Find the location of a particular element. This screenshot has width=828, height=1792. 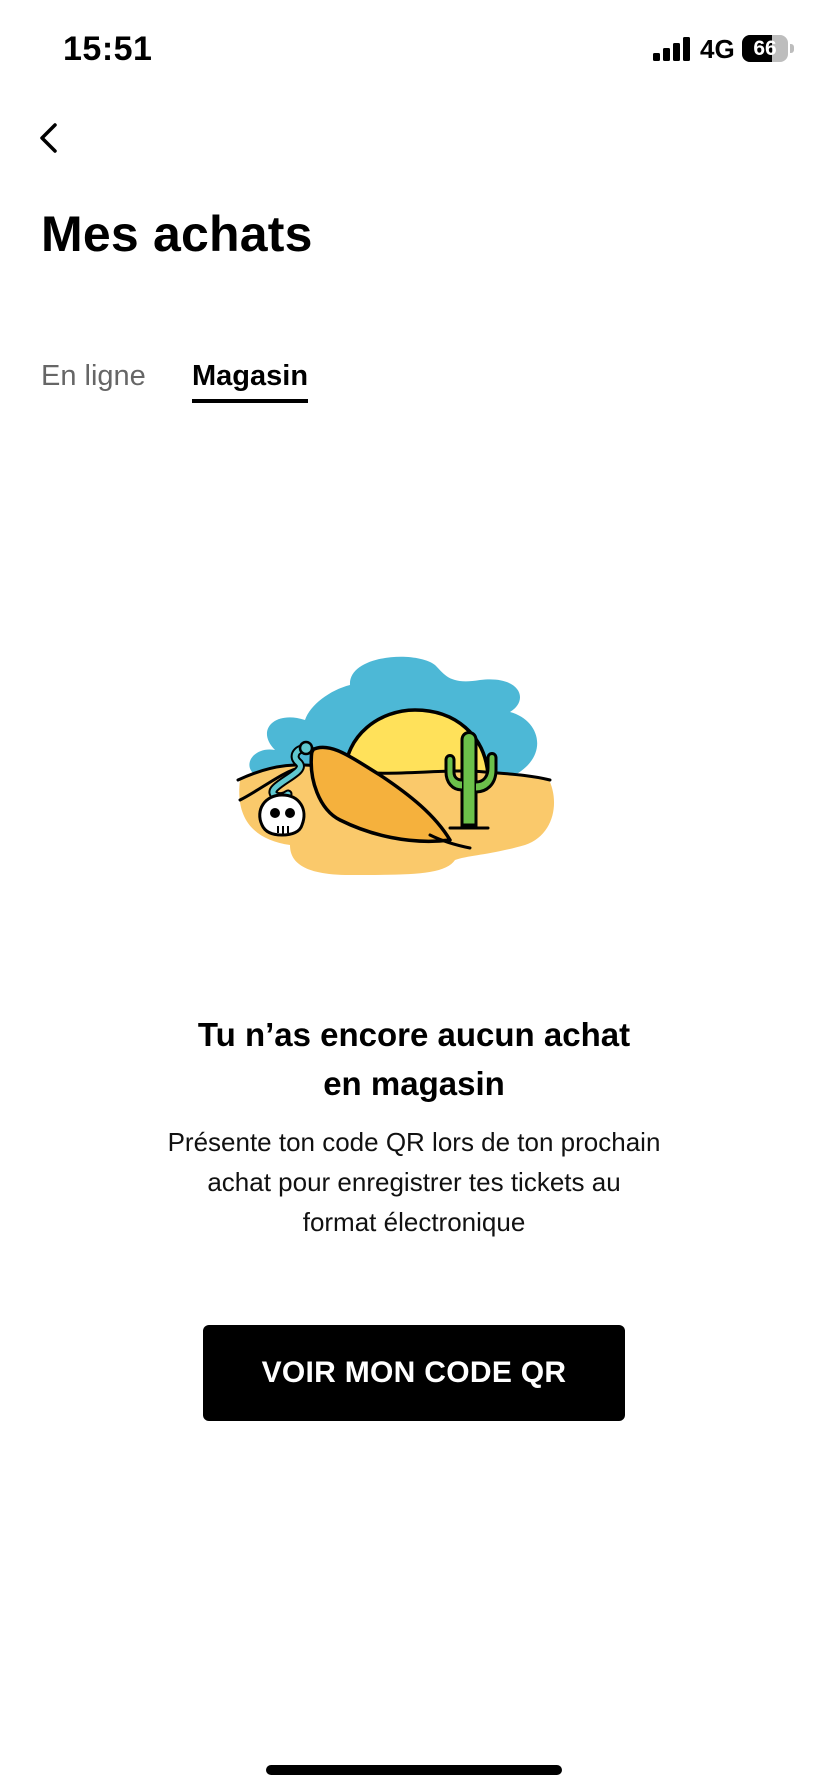

battery-icon: 66 is located at coordinates (768, 48).